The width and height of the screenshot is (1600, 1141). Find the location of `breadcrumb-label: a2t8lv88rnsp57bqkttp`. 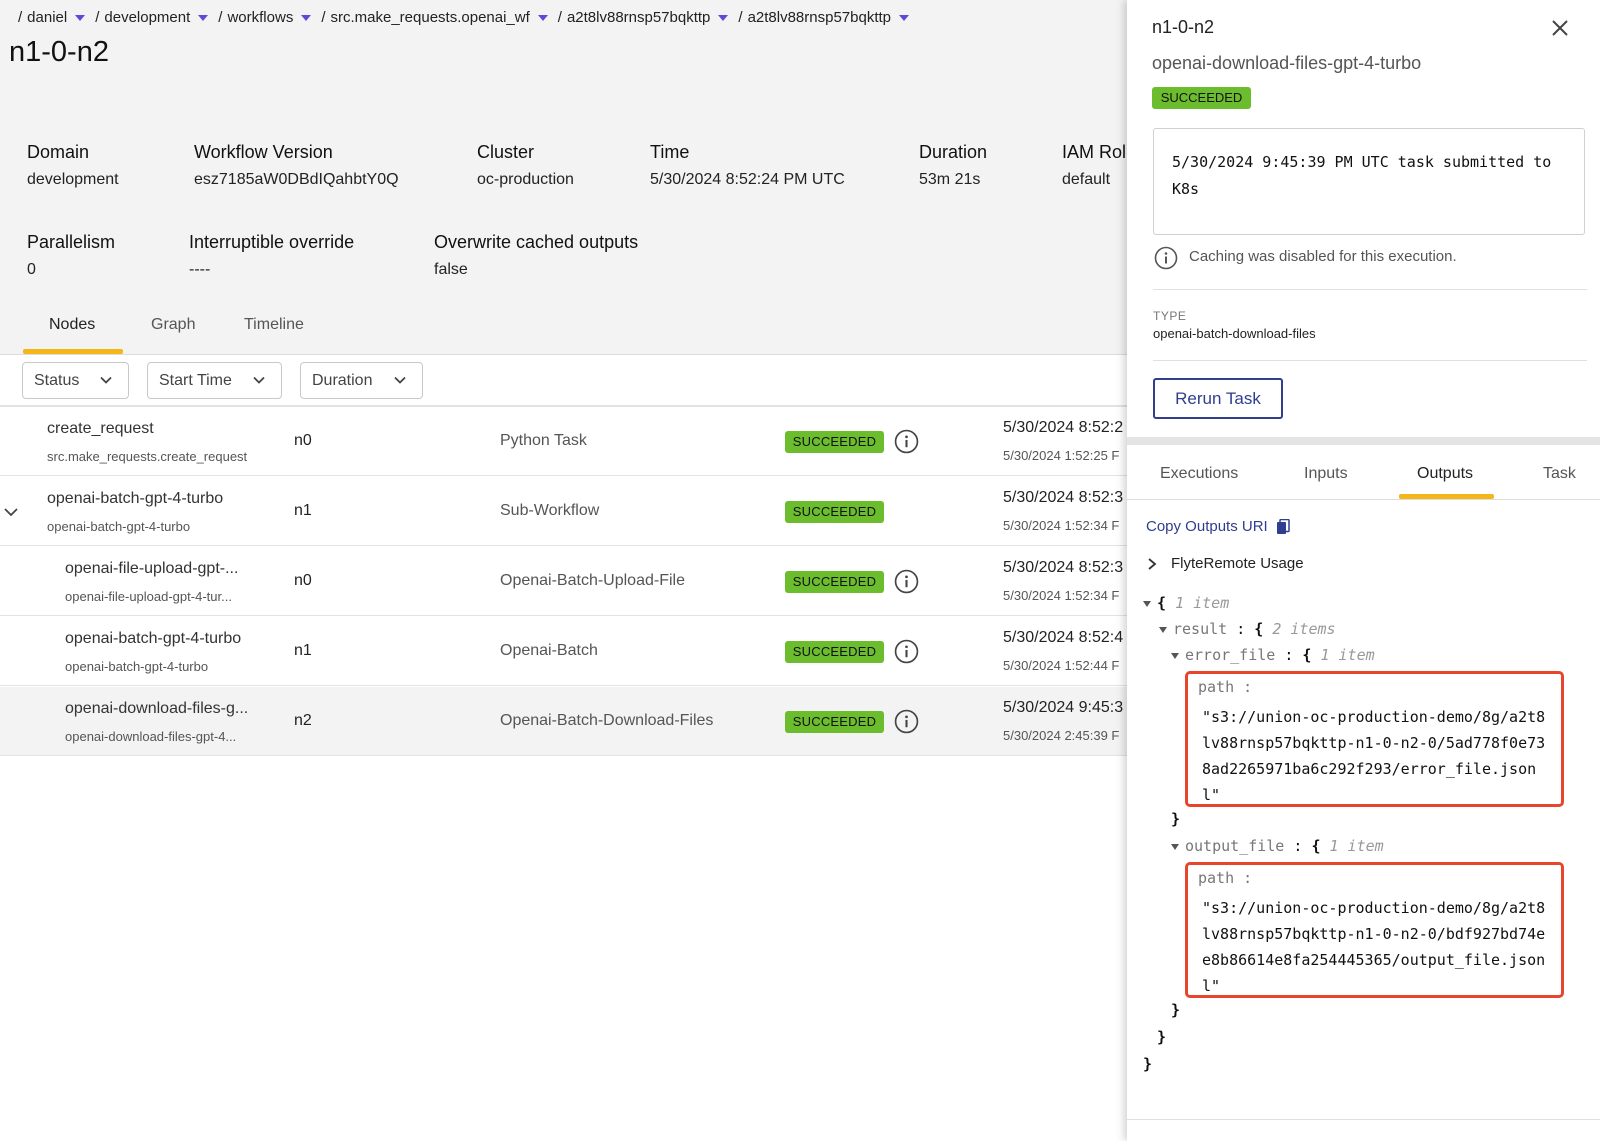

breadcrumb-label: a2t8lv88rnsp57bqkttp is located at coordinates (638, 17).